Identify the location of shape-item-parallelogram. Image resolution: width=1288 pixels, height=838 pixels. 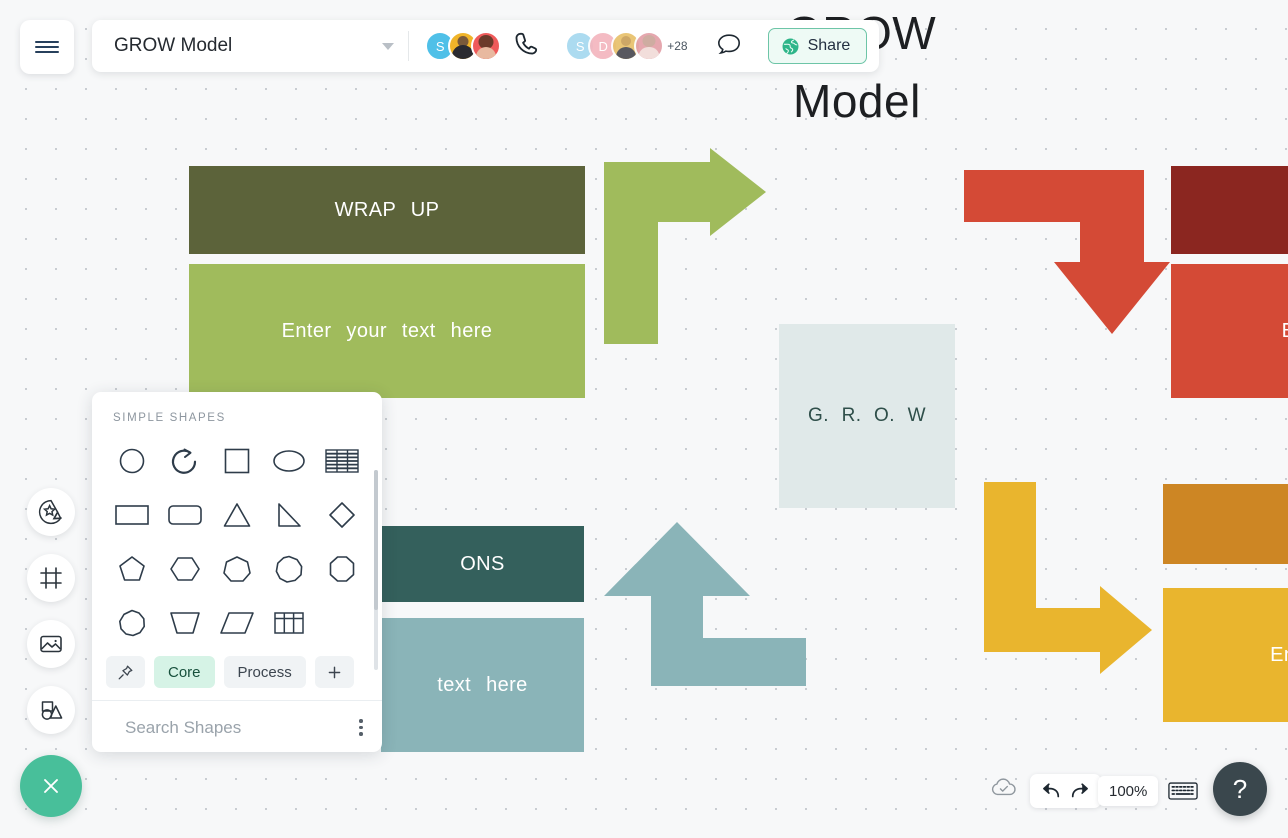
(237, 623).